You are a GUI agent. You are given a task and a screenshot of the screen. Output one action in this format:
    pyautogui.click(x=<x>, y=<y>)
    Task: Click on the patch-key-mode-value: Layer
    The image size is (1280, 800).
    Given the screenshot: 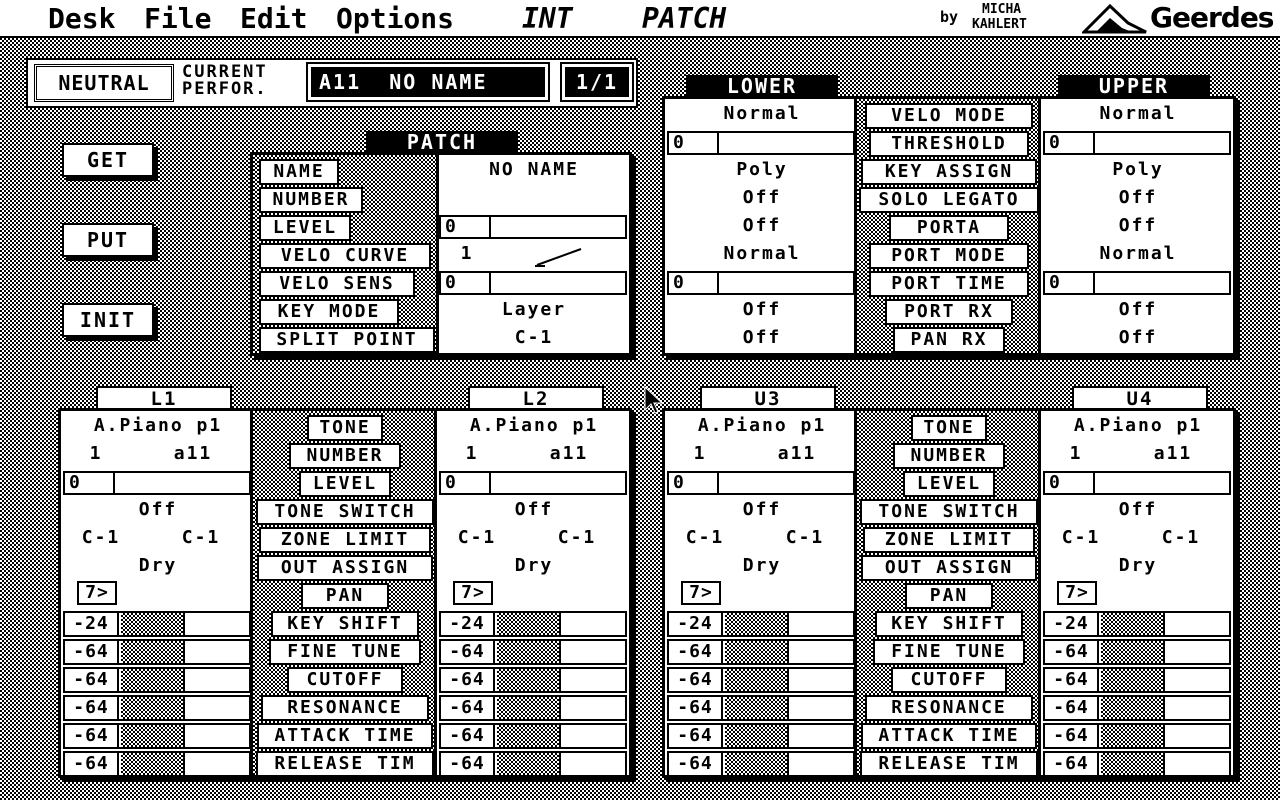 What is the action you would take?
    pyautogui.click(x=534, y=310)
    